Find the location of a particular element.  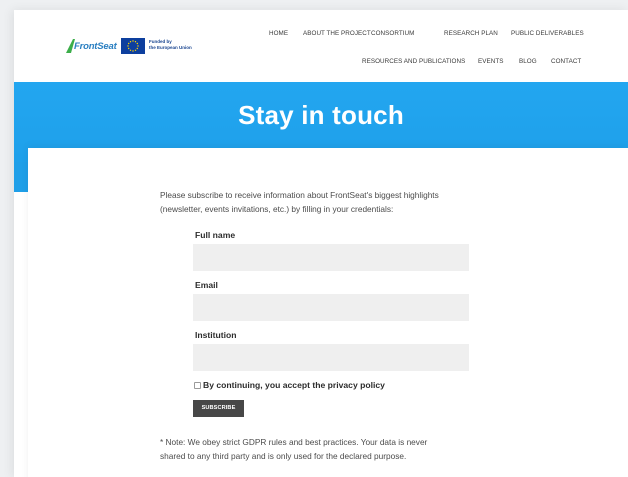

privacy-checkbox is located at coordinates (197, 385).